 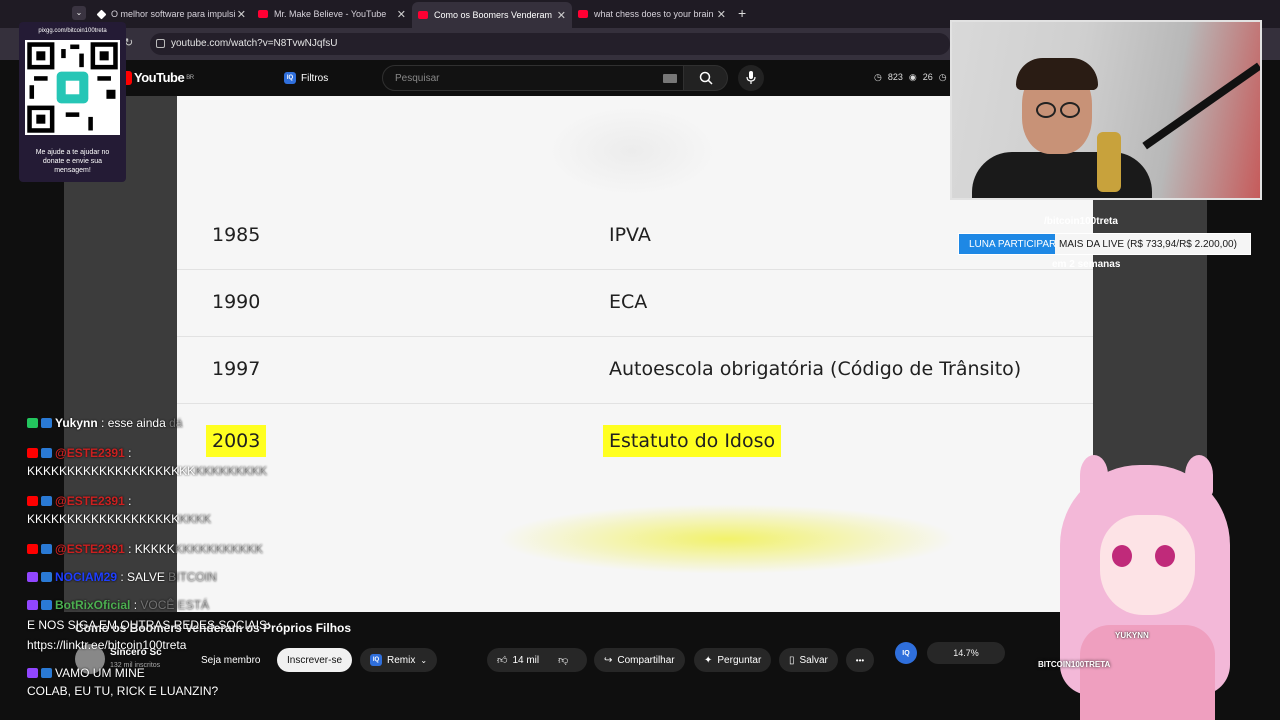 I want to click on tab-software: O melhor software para impulsi ✕, so click(x=172, y=14).